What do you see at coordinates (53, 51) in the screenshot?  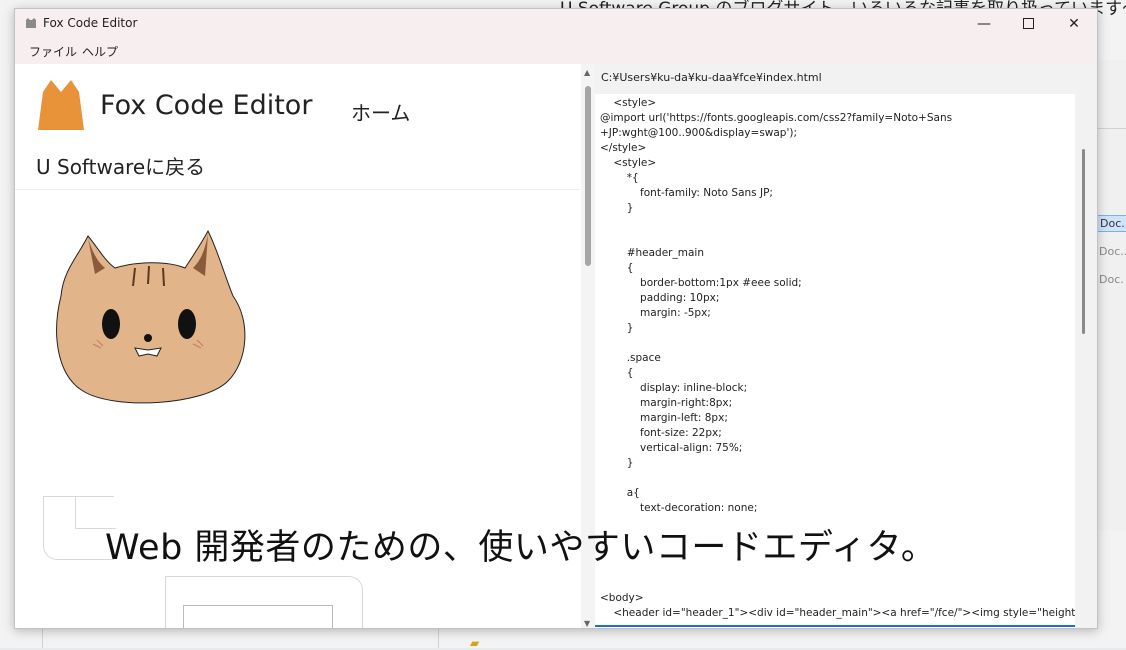 I see `menu-file: ファイル` at bounding box center [53, 51].